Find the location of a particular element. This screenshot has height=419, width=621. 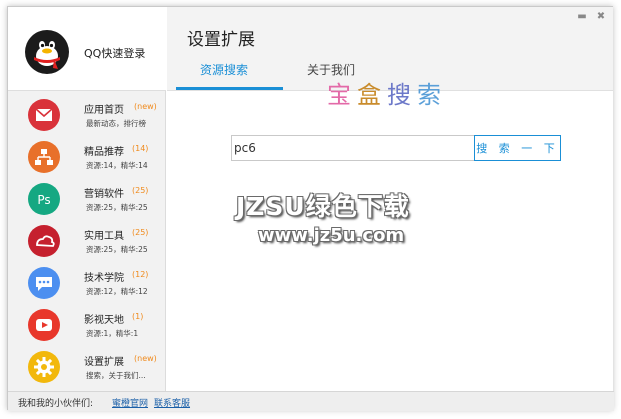

sidebar-item-marketing: Ps 营销软件 (25) 资源:25，精华:25 is located at coordinates (87, 200).